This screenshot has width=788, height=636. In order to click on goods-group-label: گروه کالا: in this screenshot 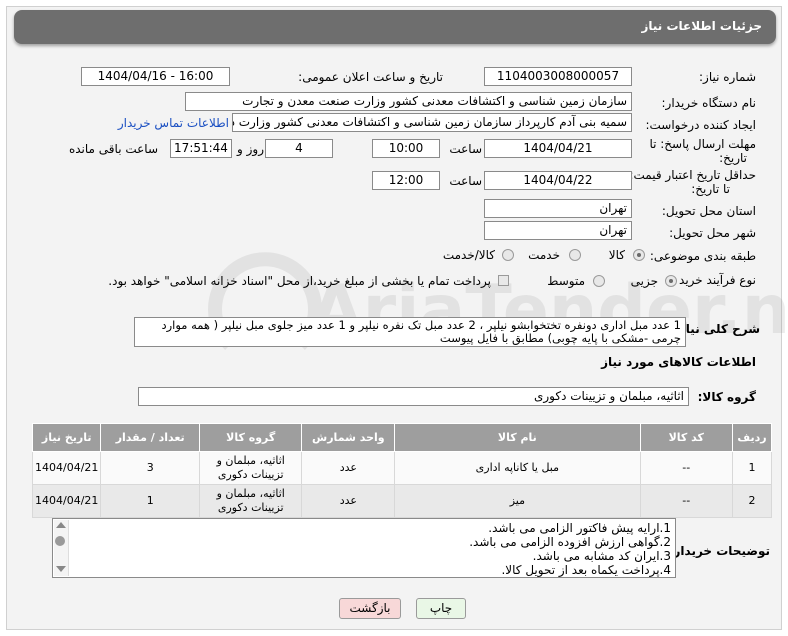, I will do `click(726, 397)`.